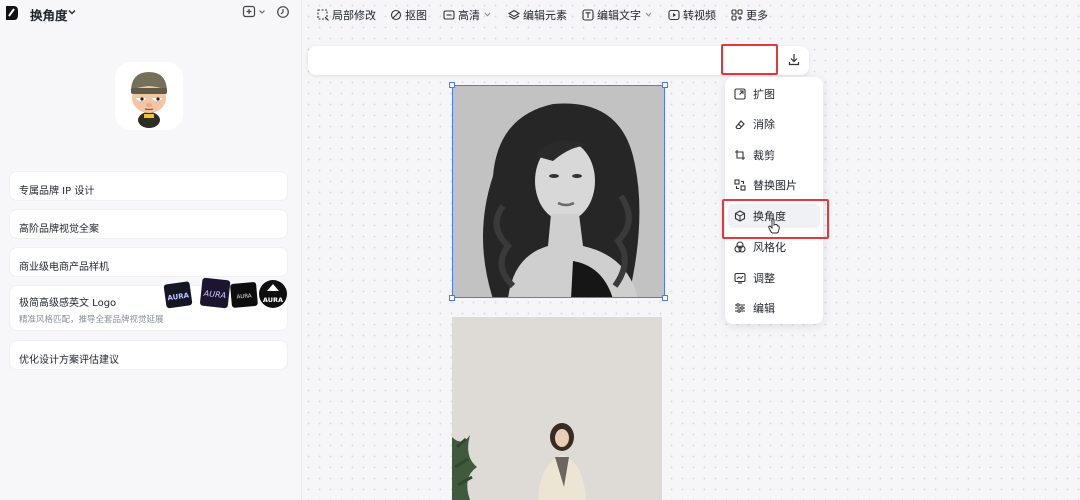 The image size is (1080, 500). I want to click on menu-item-label: 裁剪, so click(764, 155).